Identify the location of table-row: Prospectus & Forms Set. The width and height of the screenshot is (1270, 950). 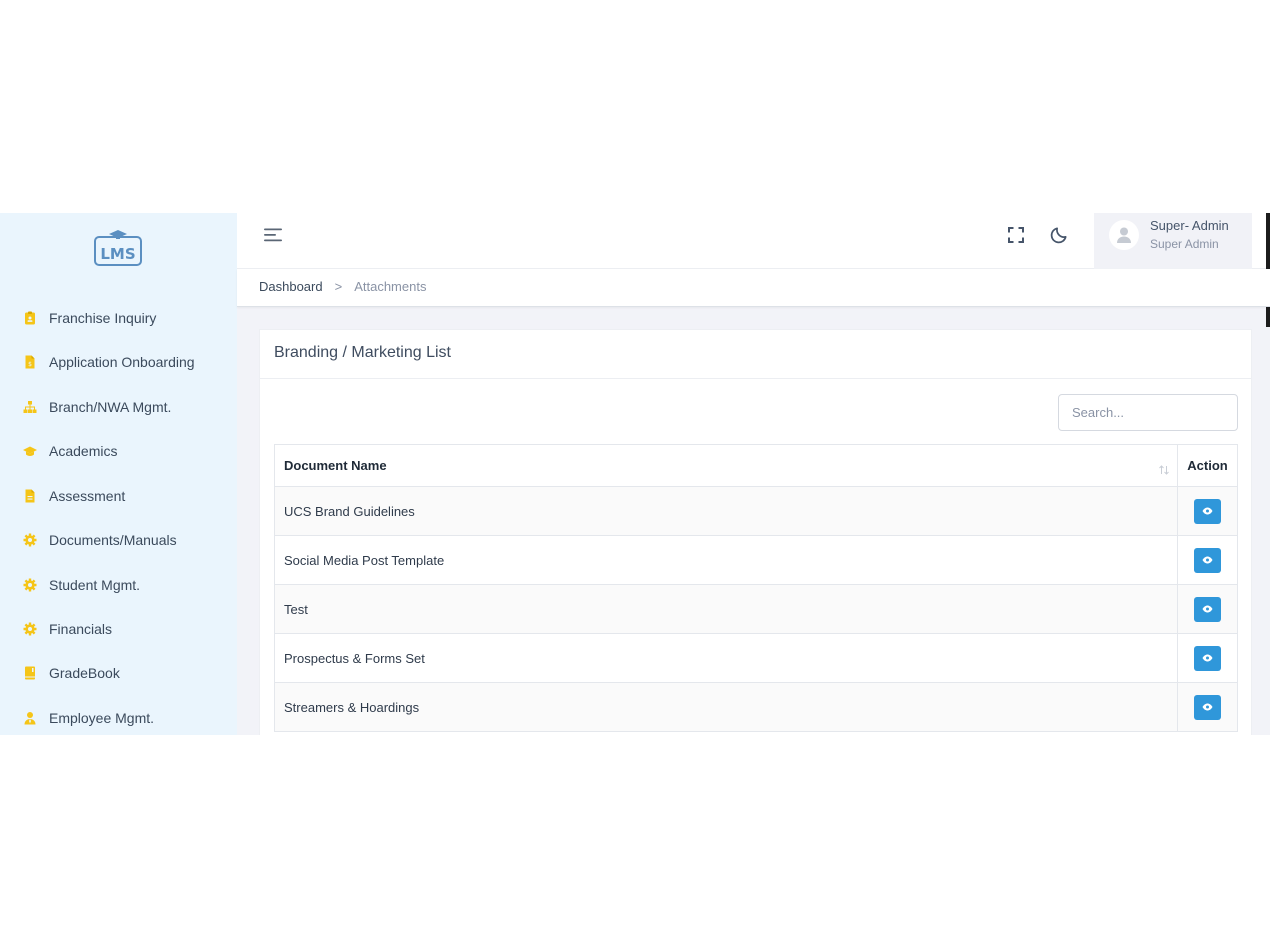
(756, 658).